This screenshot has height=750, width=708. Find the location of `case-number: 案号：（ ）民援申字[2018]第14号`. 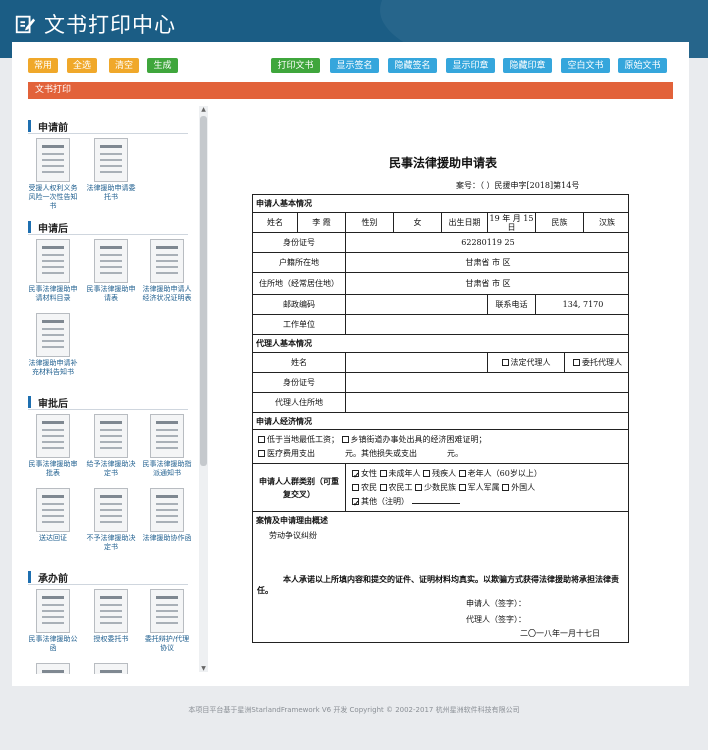

case-number: 案号：（ ）民援申字[2018]第14号 is located at coordinates (518, 185).